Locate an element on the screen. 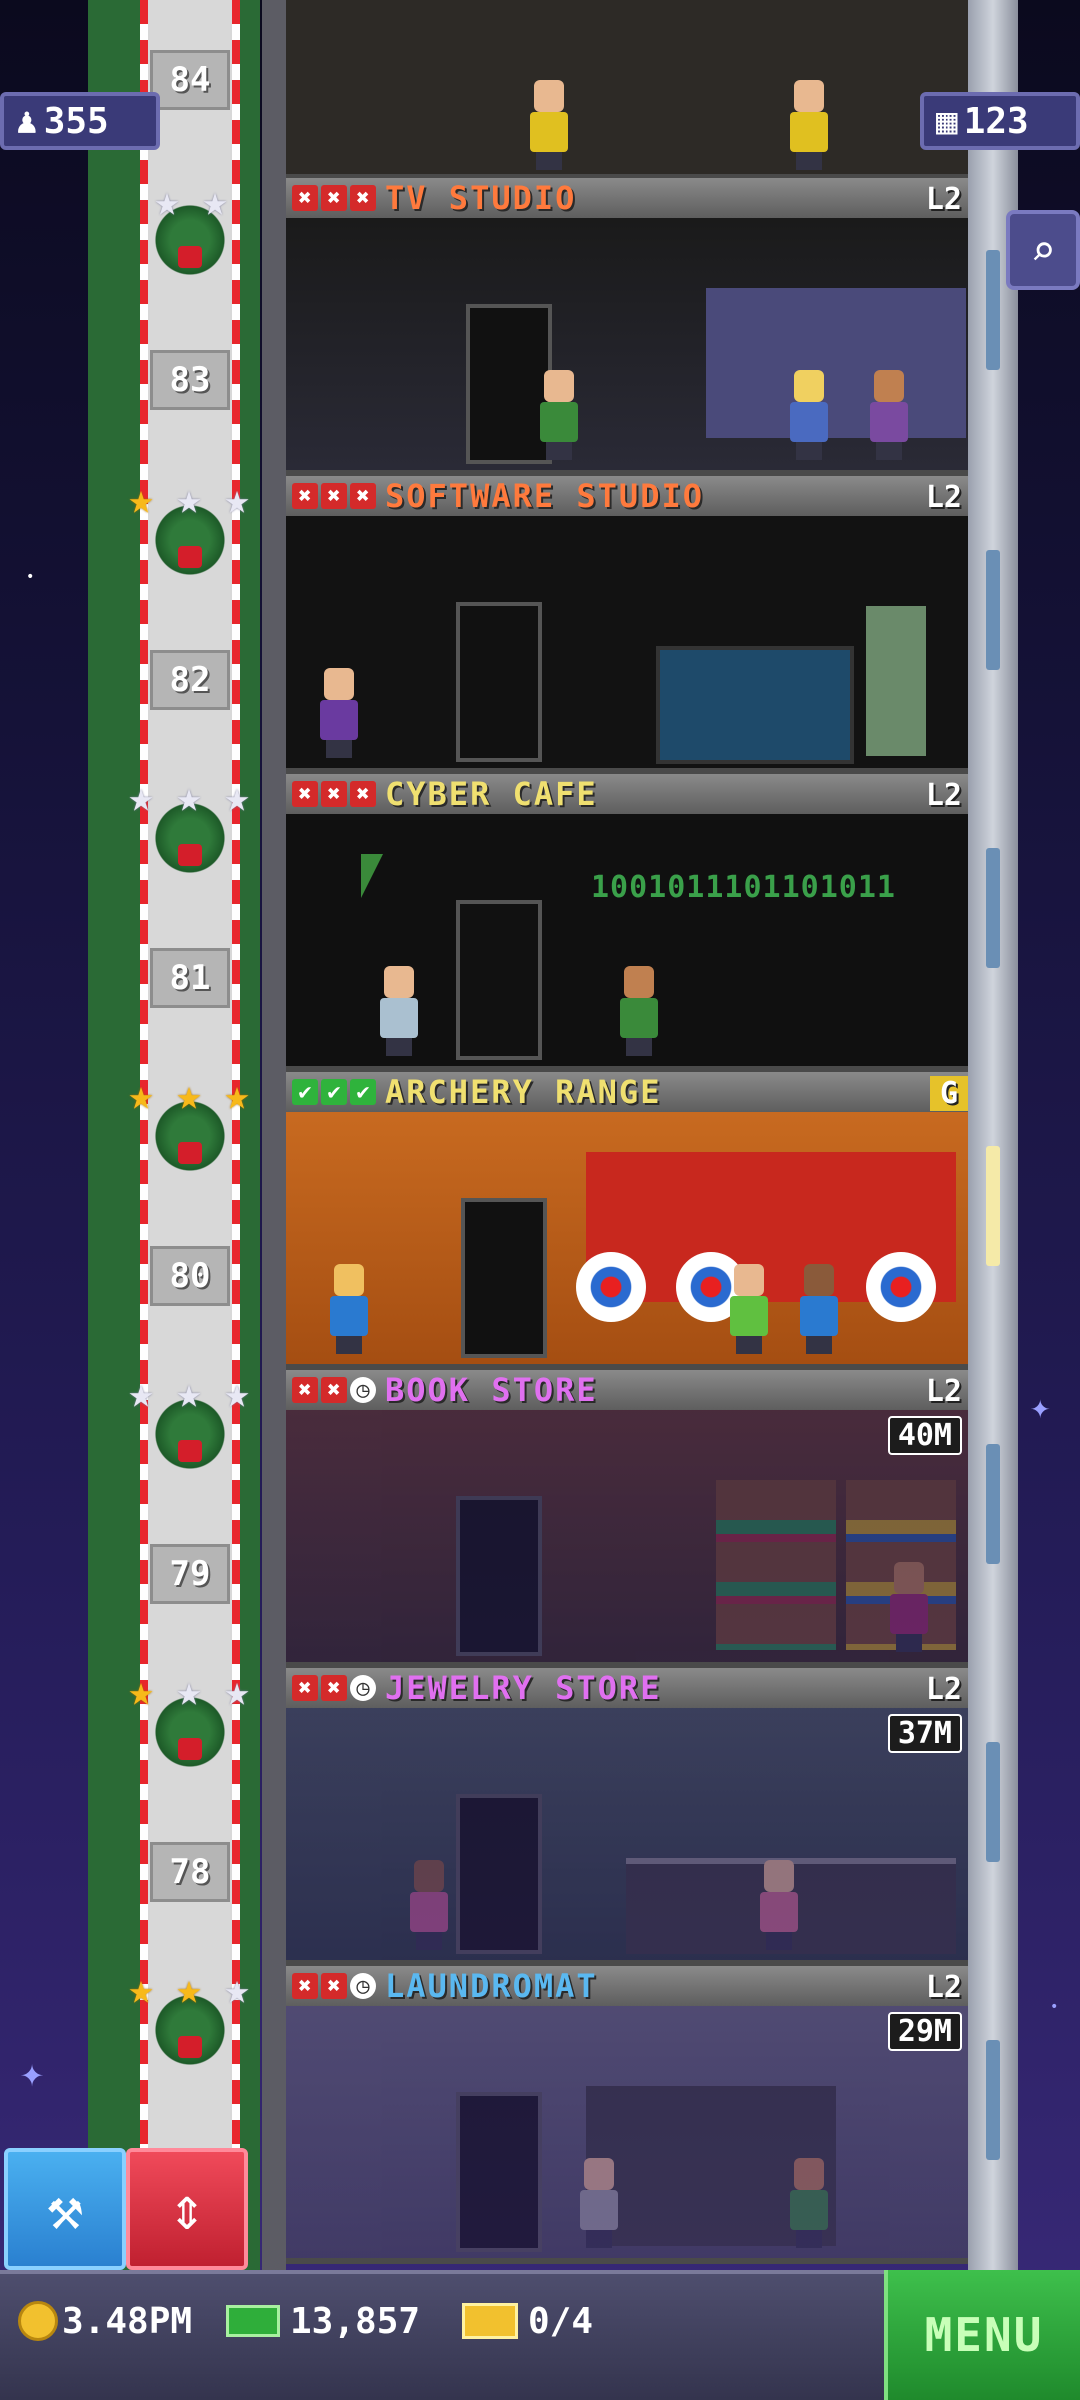  facade-window-lit is located at coordinates (993, 1206).